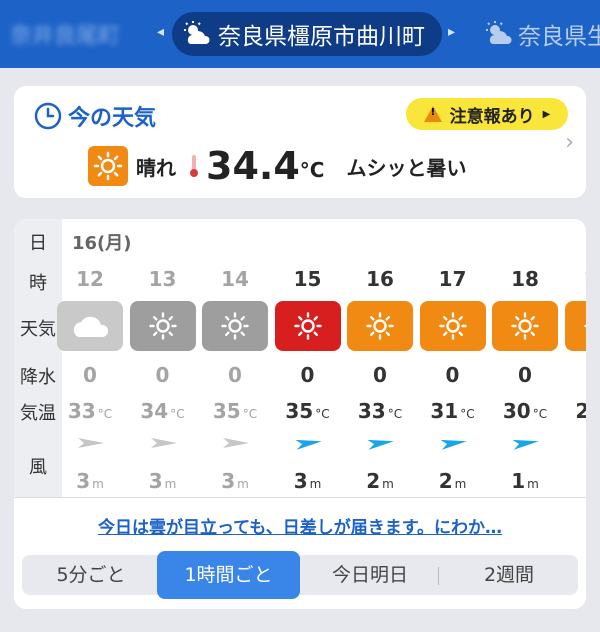 Image resolution: width=600 pixels, height=632 pixels. I want to click on current-weather-title: 今の天気, so click(95, 116).